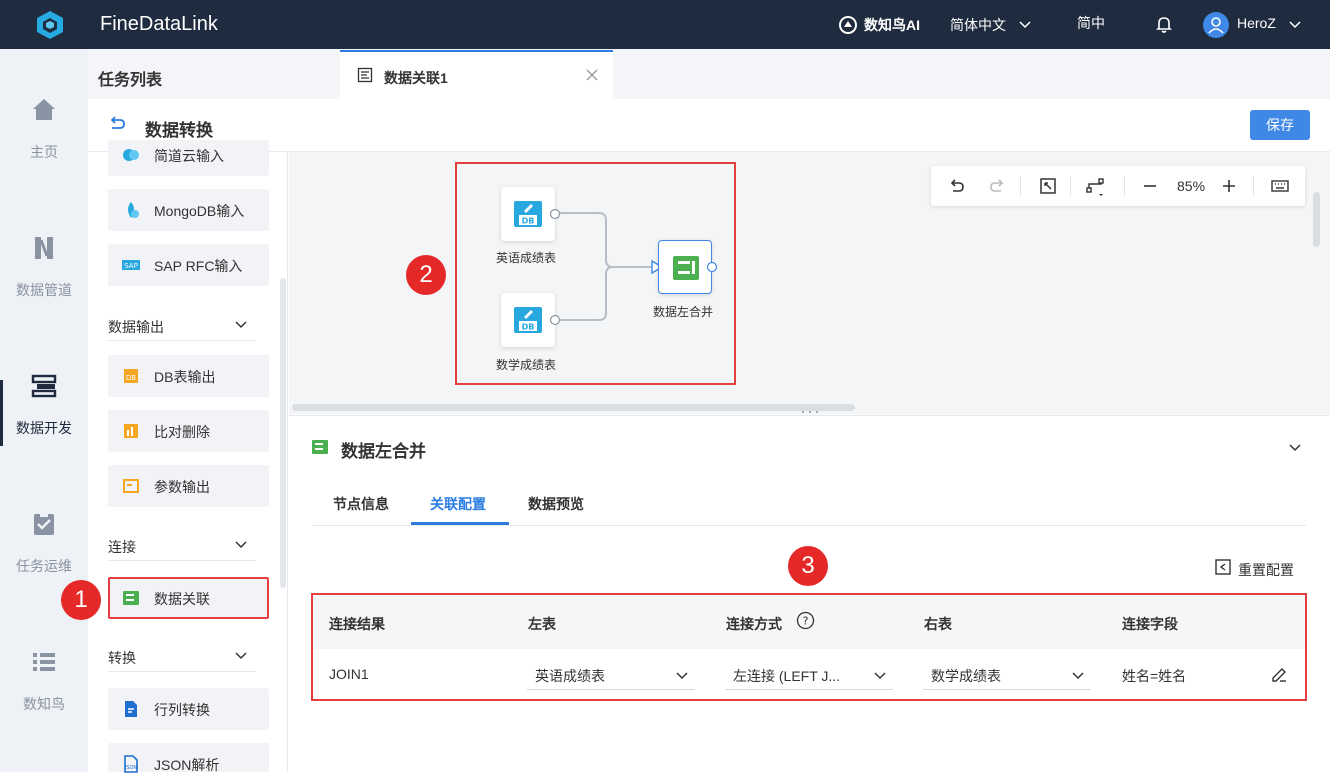  Describe the element at coordinates (44, 543) in the screenshot. I see `nav-item-ops: 任务运维` at that location.